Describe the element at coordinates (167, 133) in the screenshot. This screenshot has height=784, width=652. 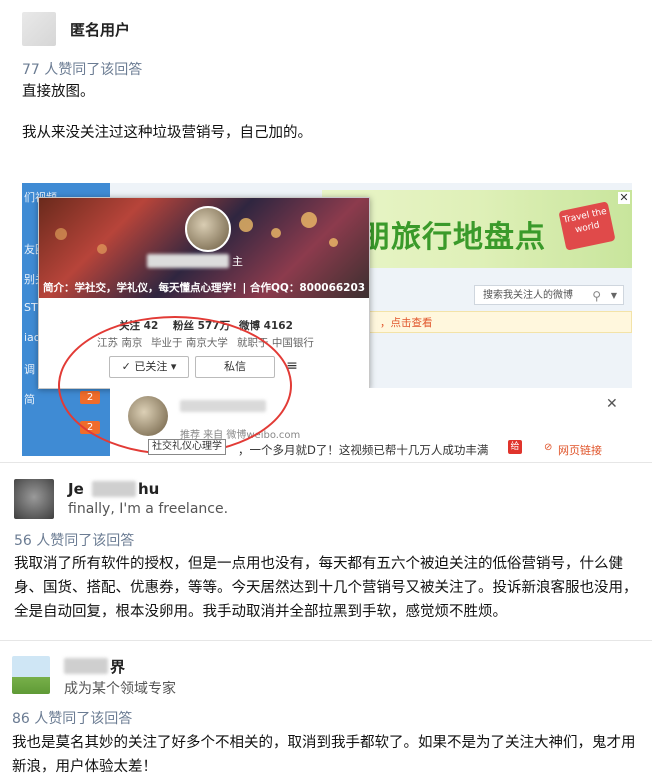
I see `answer-text-line: 我从来没关注过这种垃圾营销号，自己加的。` at that location.